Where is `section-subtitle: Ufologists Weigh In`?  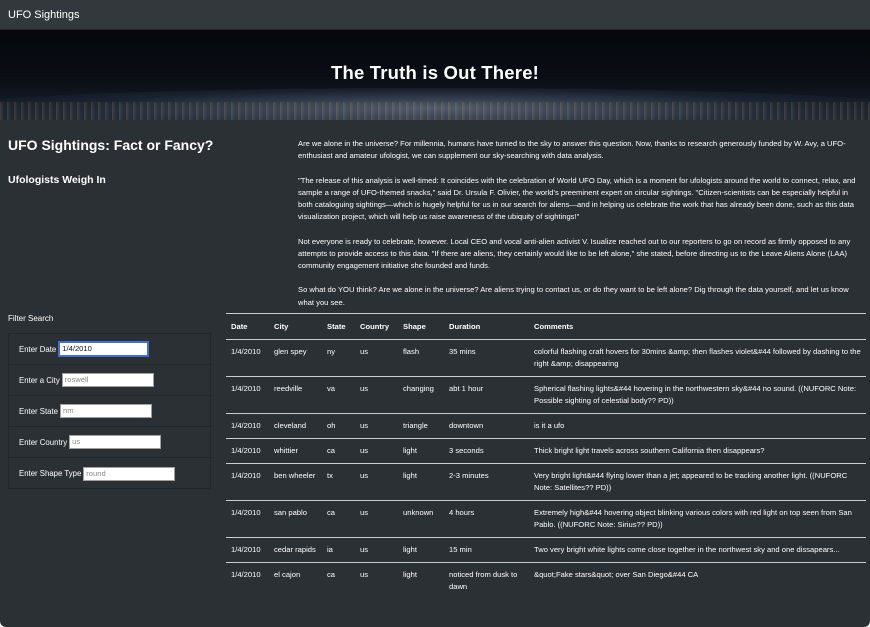
section-subtitle: Ufologists Weigh In is located at coordinates (57, 180).